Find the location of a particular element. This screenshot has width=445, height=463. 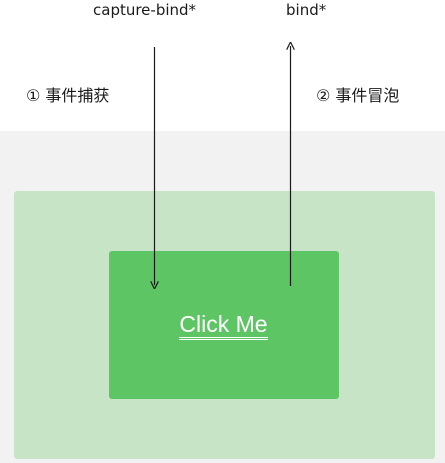

click-me-container: Click Me is located at coordinates (222, 324).